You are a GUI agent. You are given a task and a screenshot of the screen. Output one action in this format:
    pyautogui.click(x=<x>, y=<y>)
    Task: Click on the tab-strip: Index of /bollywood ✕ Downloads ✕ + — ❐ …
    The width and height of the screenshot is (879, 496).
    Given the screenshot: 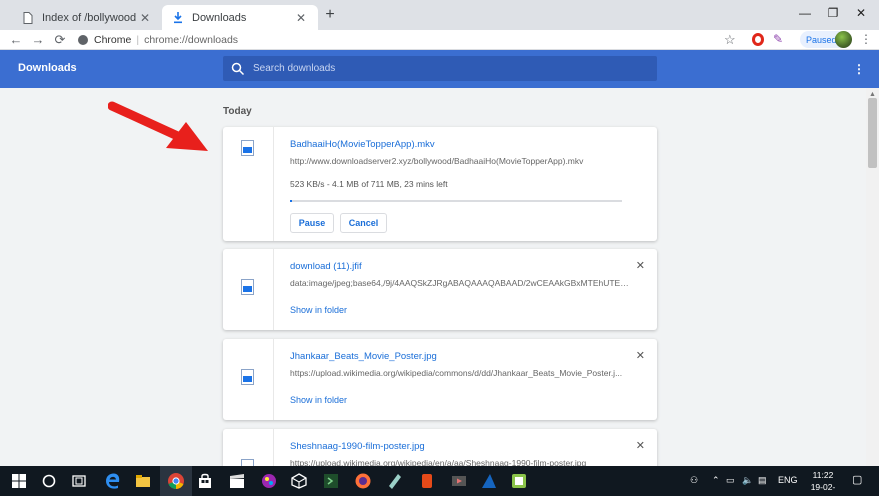 What is the action you would take?
    pyautogui.click(x=439, y=15)
    